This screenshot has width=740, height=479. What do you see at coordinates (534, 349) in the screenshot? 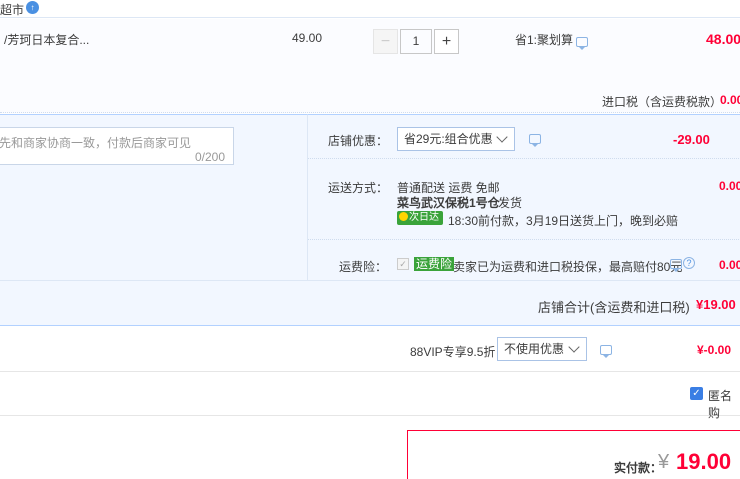
I see `vip-selected: 不使用优惠` at bounding box center [534, 349].